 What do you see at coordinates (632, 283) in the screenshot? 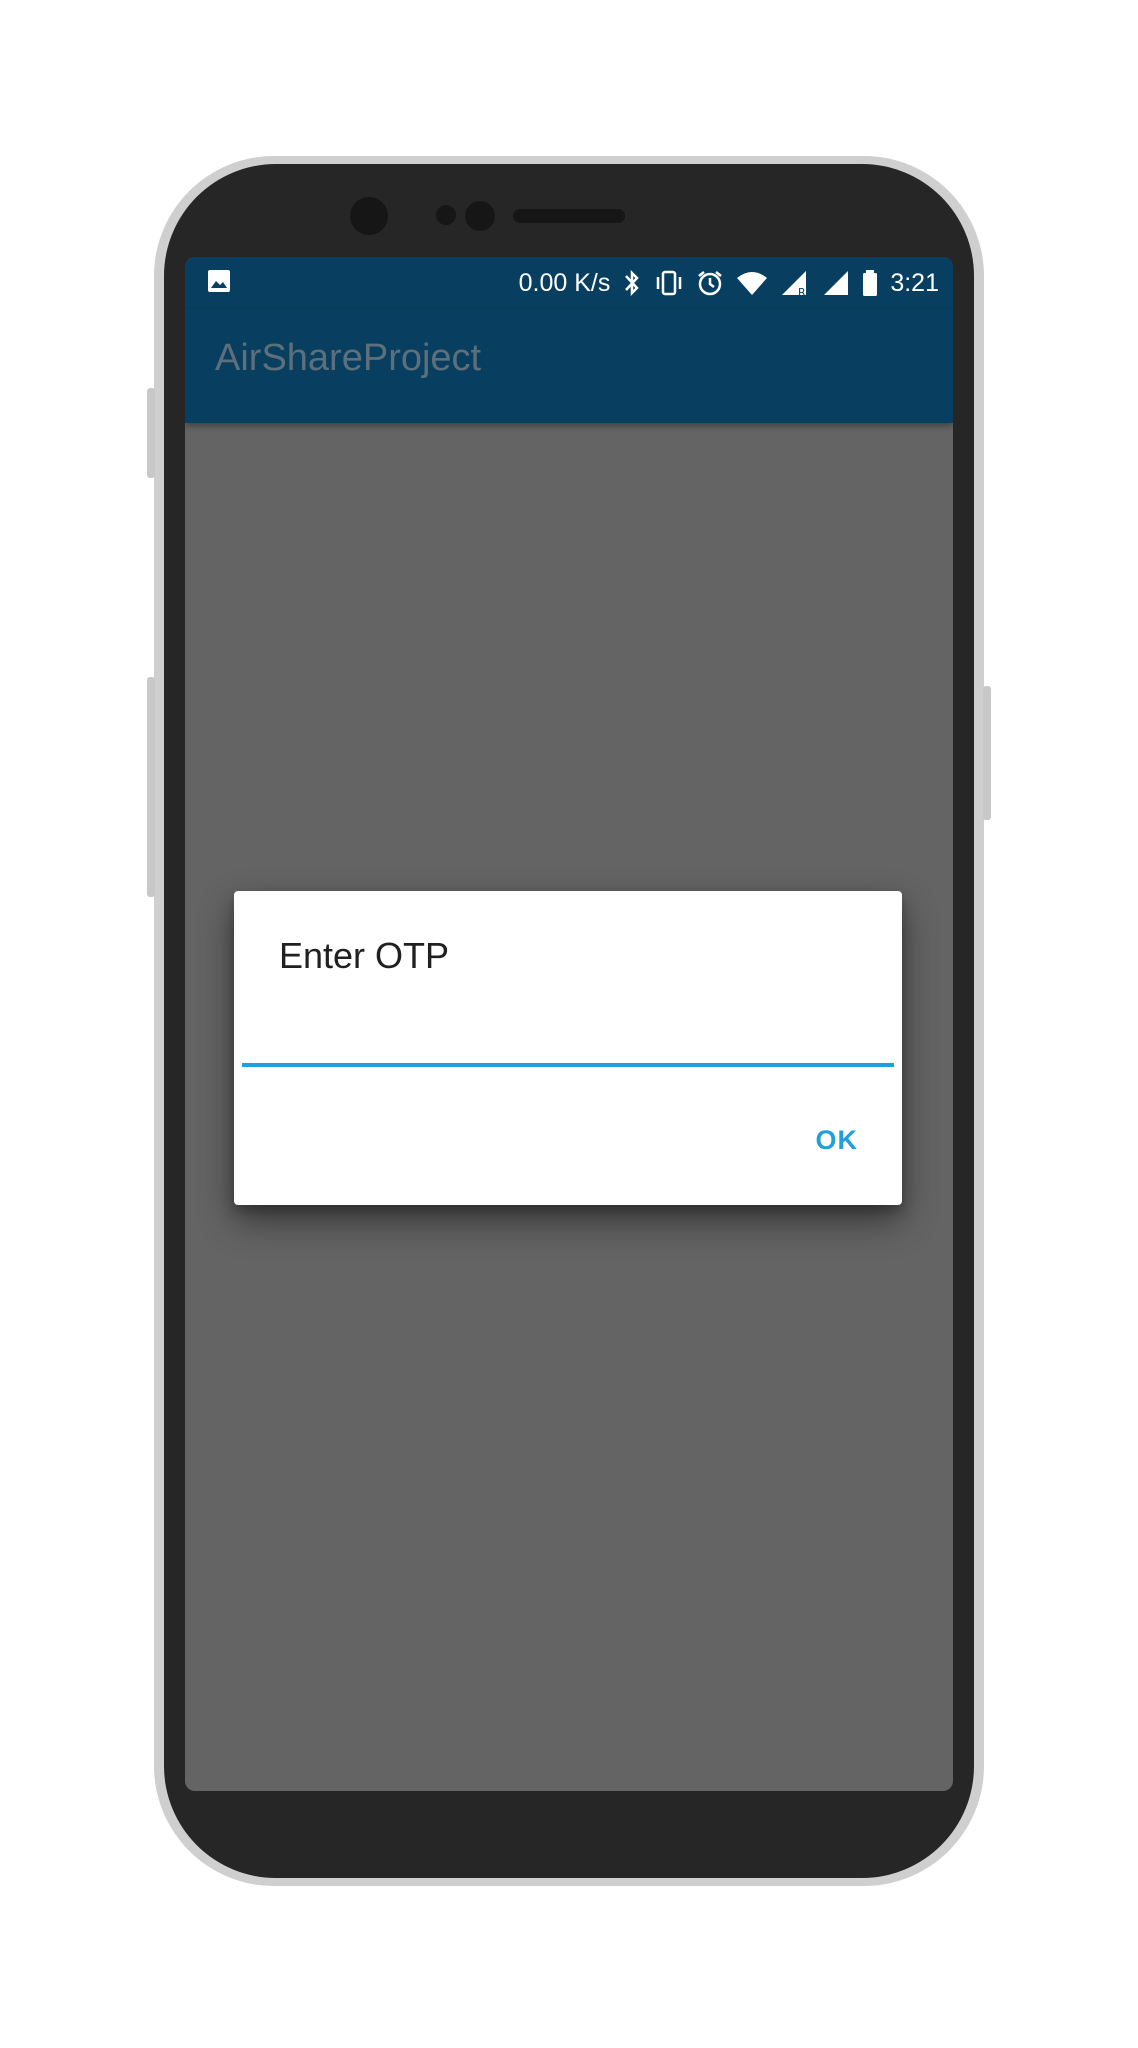
I see `bluetooth-icon` at bounding box center [632, 283].